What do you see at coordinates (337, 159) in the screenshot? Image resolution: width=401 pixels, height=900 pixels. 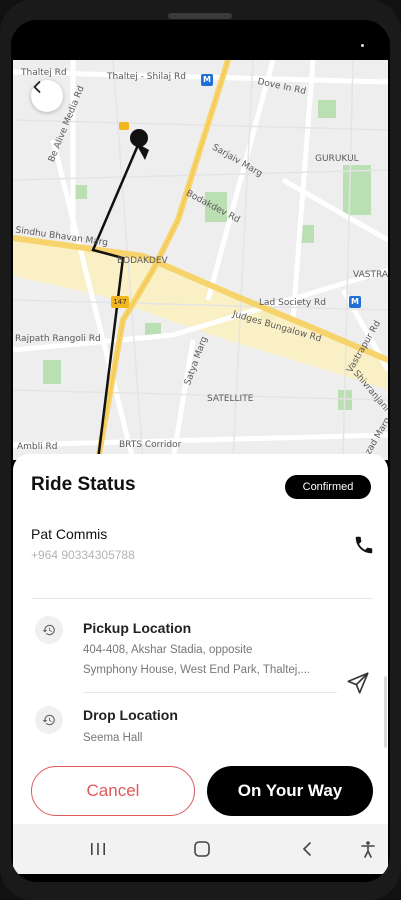 I see `map-label: GURUKUL` at bounding box center [337, 159].